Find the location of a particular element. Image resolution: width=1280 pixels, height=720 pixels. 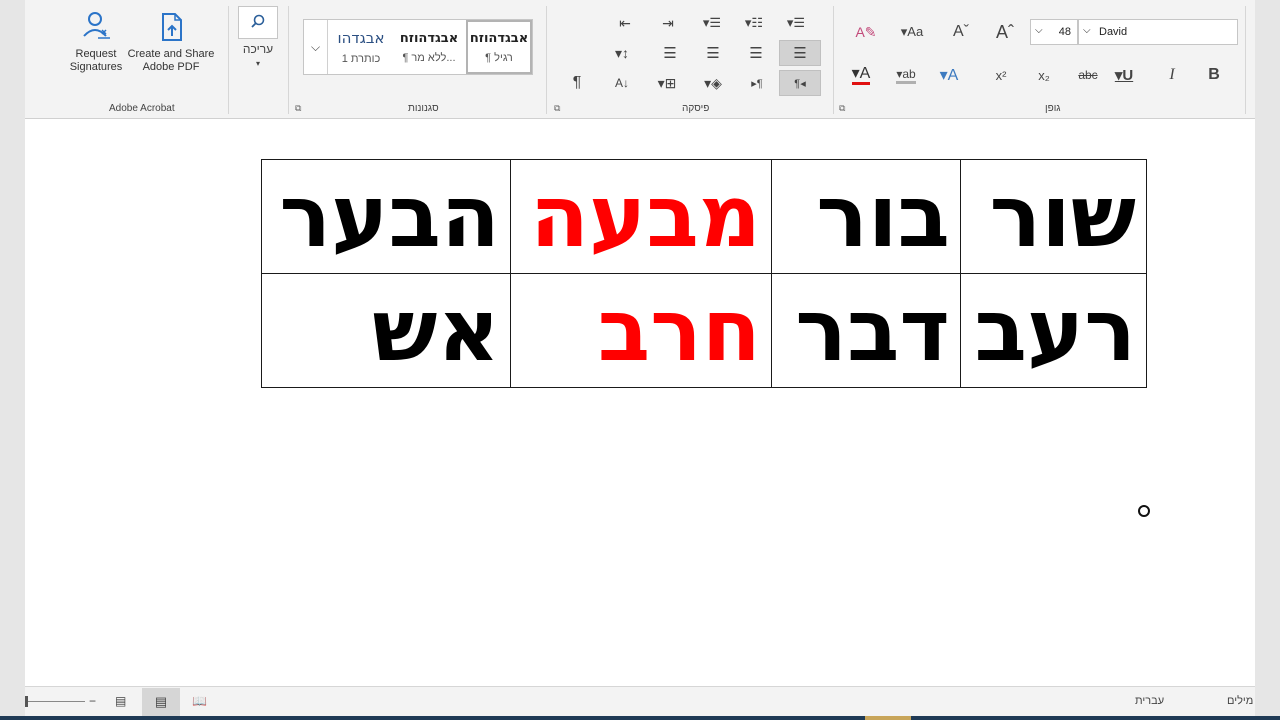

italic-button: I is located at coordinates (1172, 75).